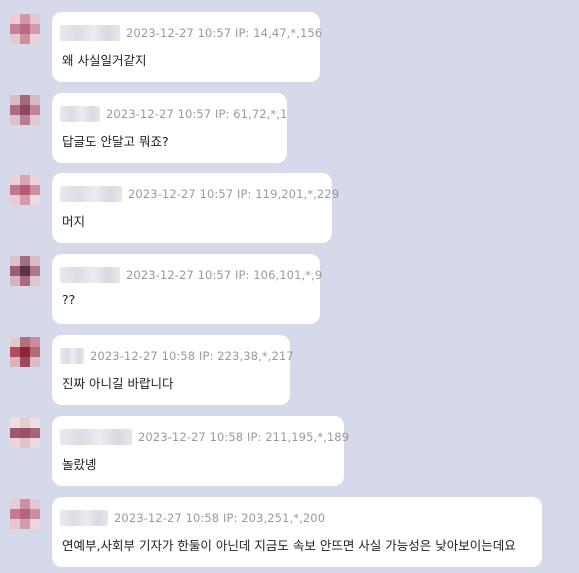 The width and height of the screenshot is (579, 573). What do you see at coordinates (74, 221) in the screenshot?
I see `comment-text: 머지` at bounding box center [74, 221].